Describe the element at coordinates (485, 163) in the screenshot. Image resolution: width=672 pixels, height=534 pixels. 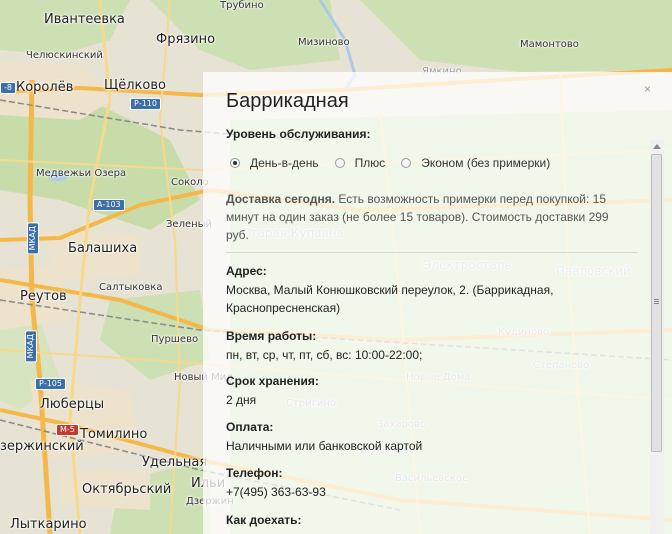
I see `option-economy-label: Эконом (без примерки)` at that location.